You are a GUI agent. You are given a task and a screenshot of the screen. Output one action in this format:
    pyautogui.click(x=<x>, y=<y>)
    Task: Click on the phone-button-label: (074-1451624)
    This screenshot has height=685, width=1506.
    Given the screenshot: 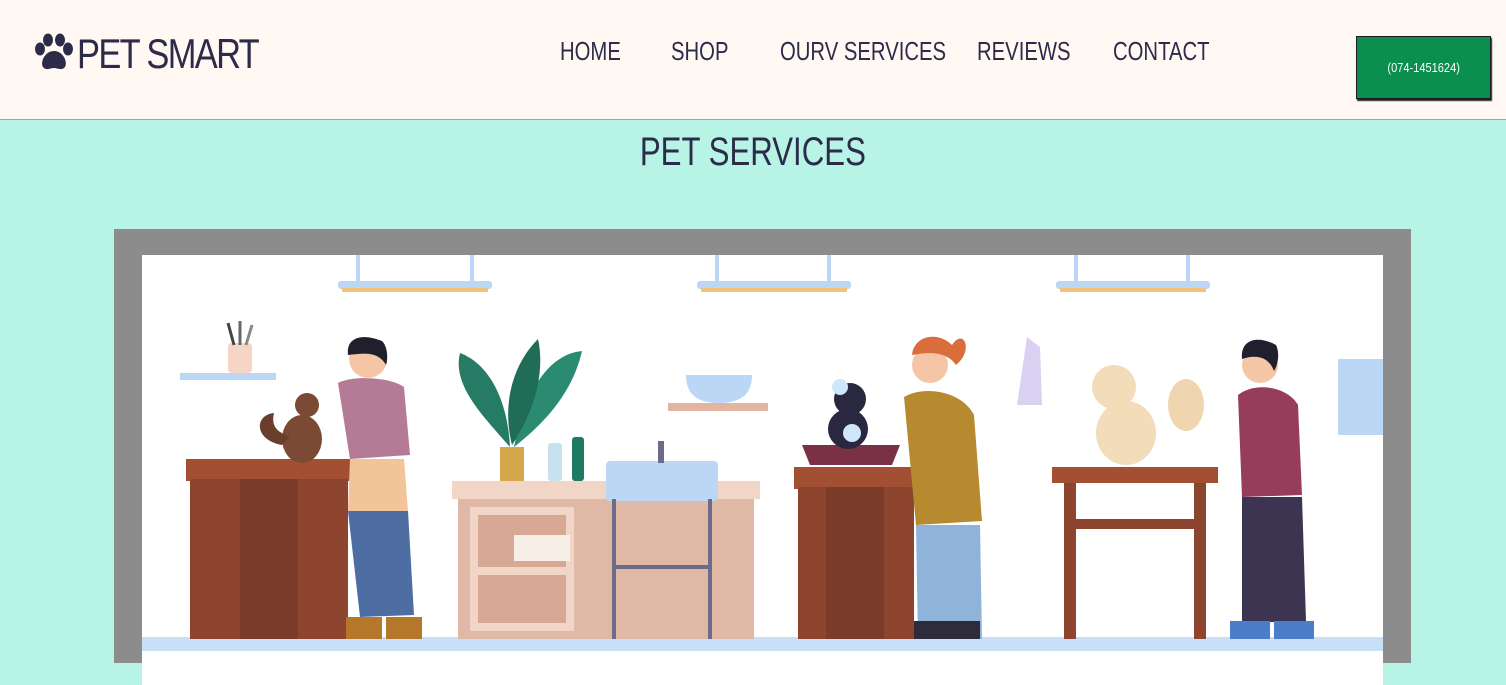 What is the action you would take?
    pyautogui.click(x=1423, y=67)
    